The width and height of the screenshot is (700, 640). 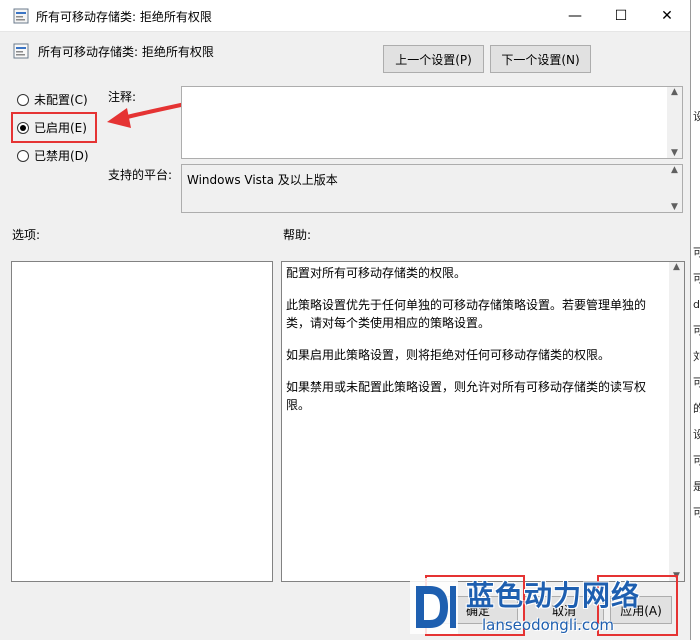 What do you see at coordinates (433, 59) in the screenshot?
I see `previous-setting-button: 上一个设置(P)` at bounding box center [433, 59].